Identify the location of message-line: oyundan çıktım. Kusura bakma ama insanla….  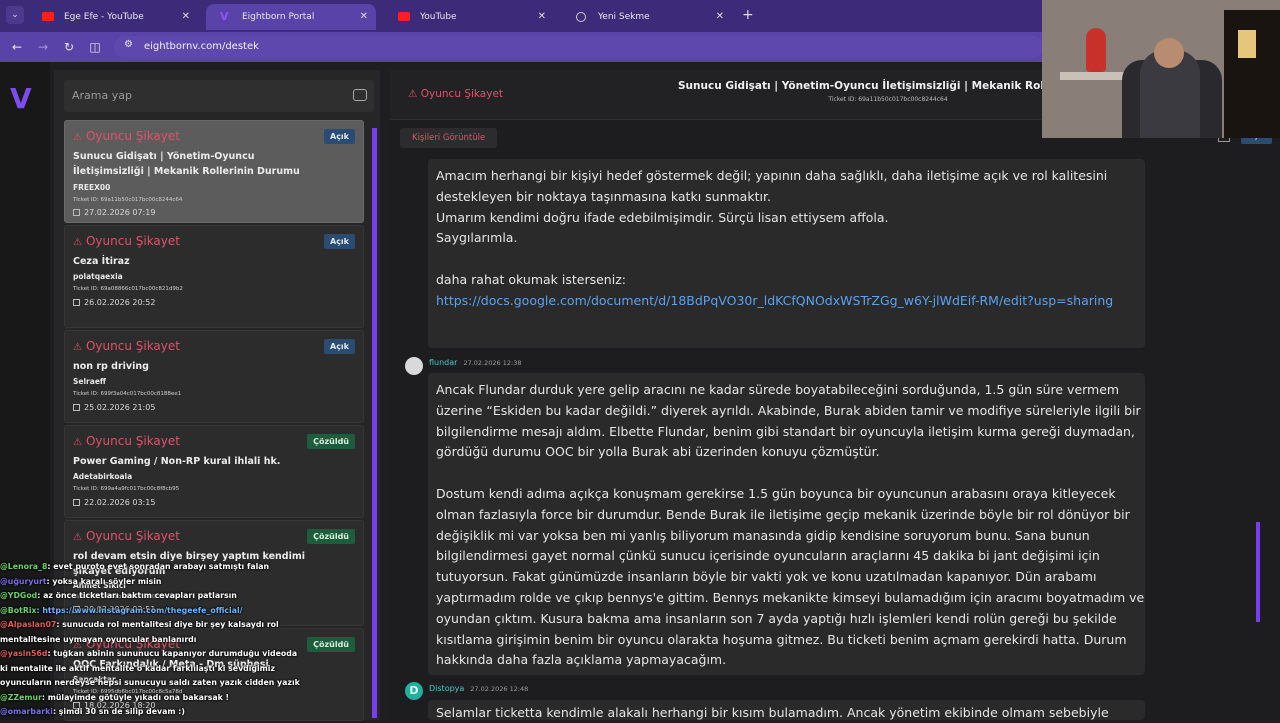
(776, 618).